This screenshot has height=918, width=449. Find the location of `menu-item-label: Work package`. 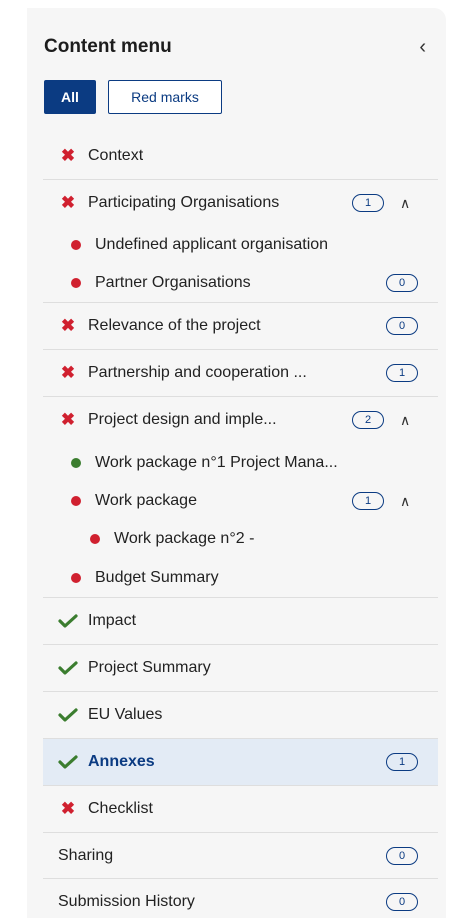

menu-item-label: Work package is located at coordinates (146, 500).